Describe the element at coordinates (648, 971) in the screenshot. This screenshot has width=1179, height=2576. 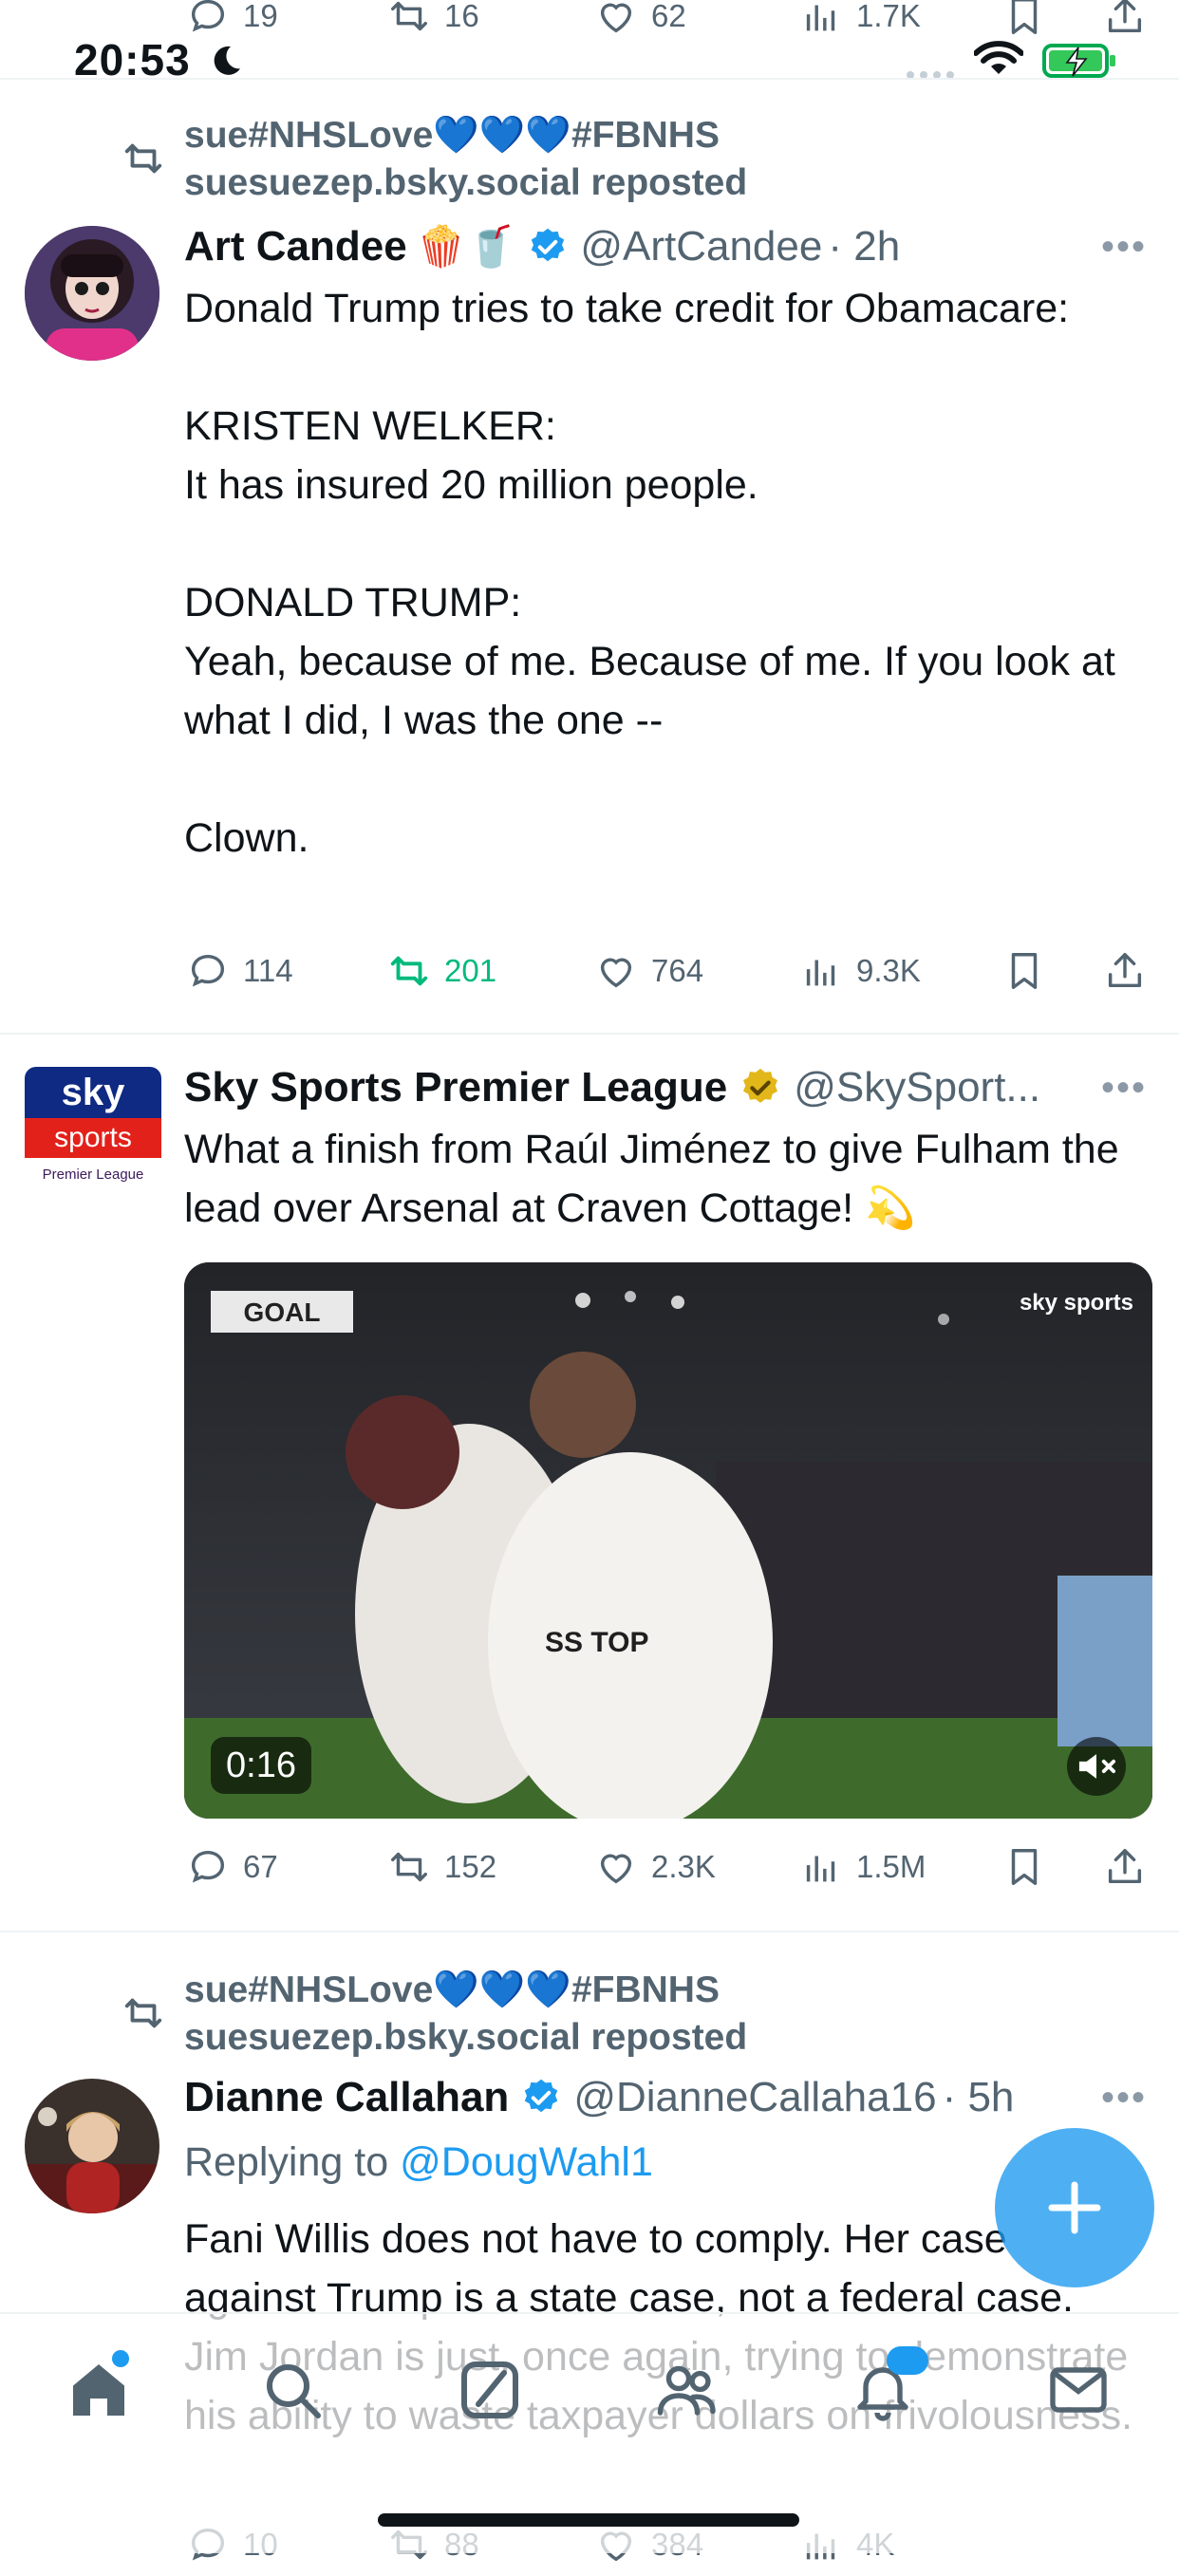
I see `like-button: 764` at that location.